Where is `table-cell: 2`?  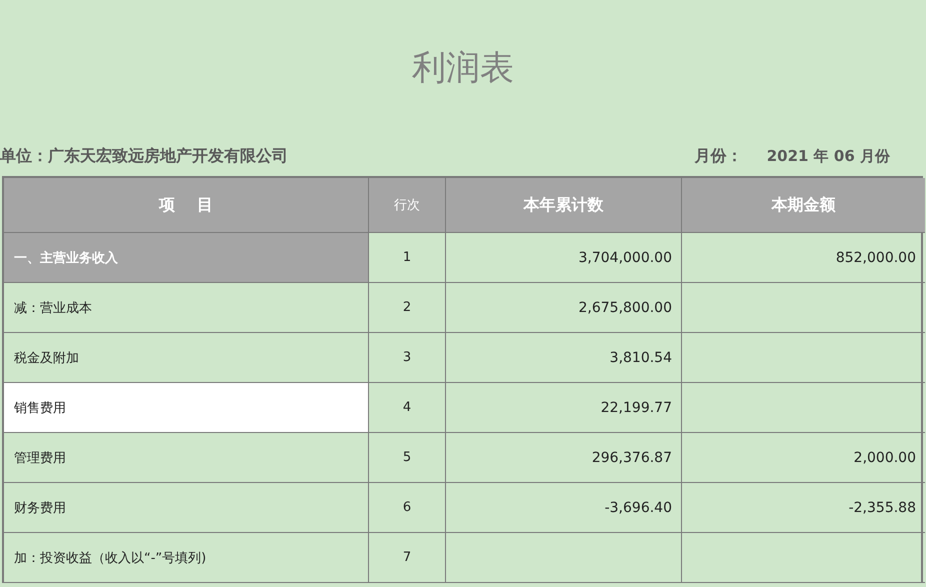 table-cell: 2 is located at coordinates (407, 308).